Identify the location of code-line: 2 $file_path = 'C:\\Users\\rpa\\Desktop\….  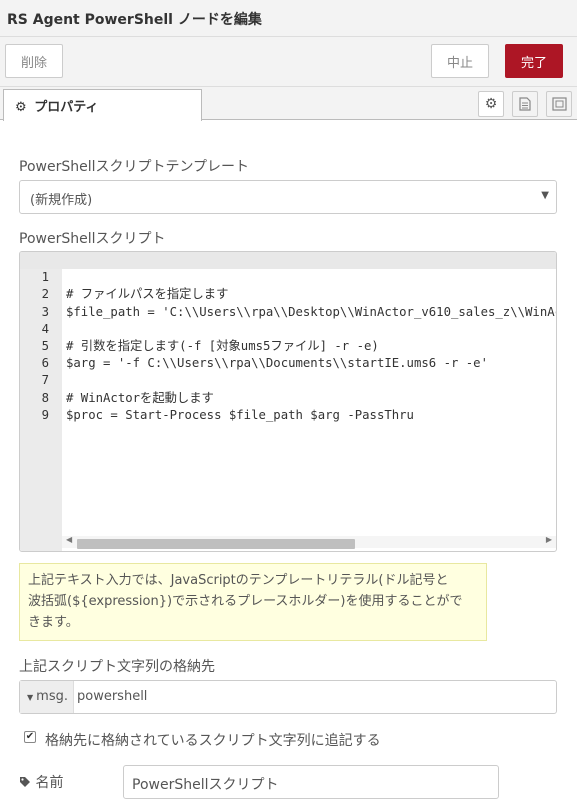
(288, 293).